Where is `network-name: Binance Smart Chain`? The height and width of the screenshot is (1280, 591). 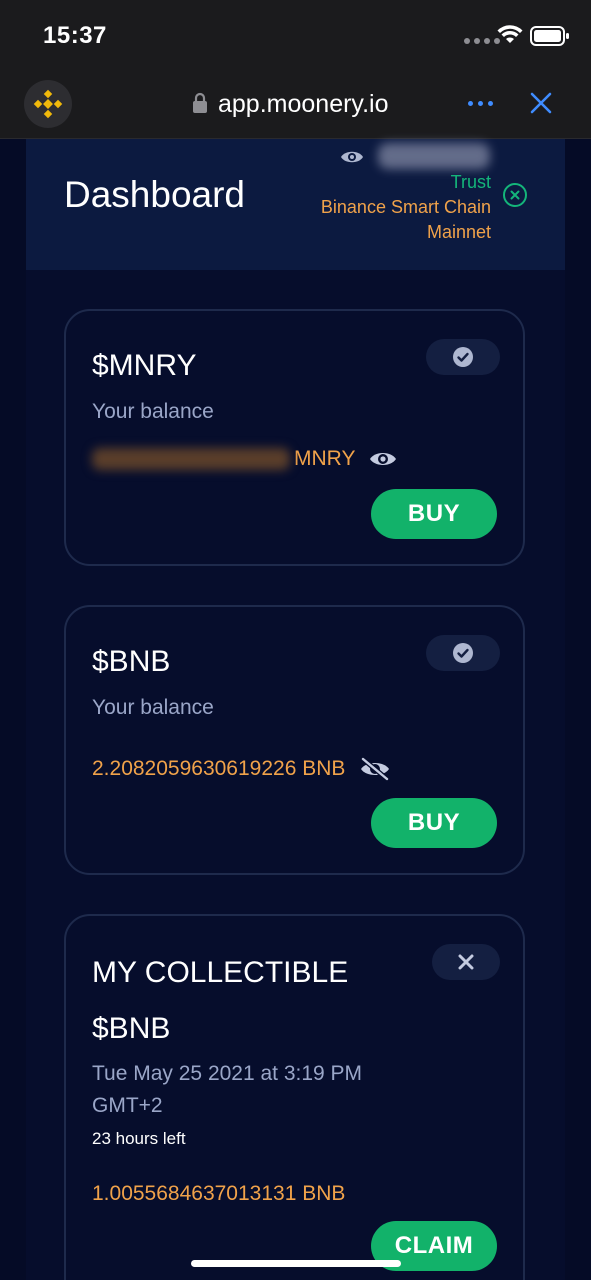
network-name: Binance Smart Chain is located at coordinates (405, 207).